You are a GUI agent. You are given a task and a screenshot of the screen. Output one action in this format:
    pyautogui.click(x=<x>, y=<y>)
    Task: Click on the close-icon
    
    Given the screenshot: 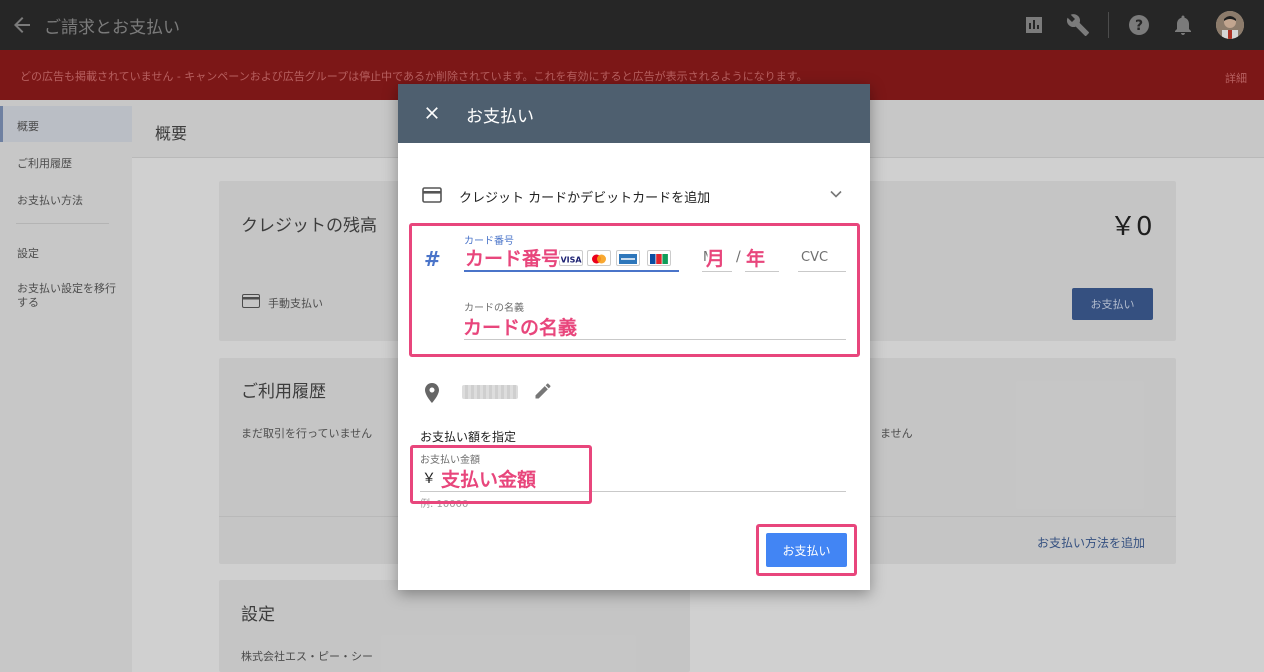 What is the action you would take?
    pyautogui.click(x=432, y=113)
    